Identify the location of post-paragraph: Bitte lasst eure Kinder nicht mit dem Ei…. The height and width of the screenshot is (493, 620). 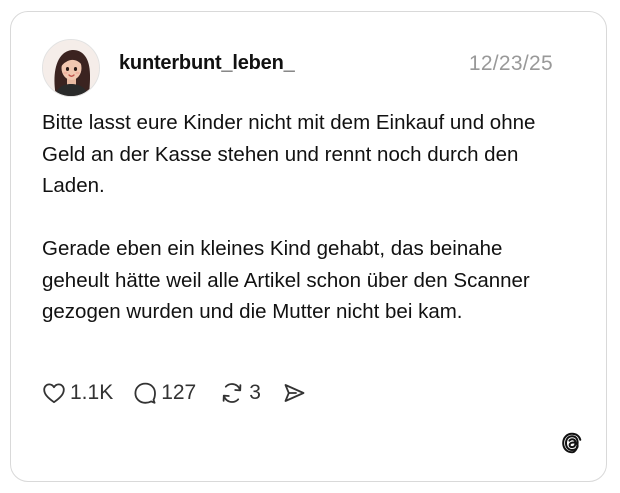
(289, 154).